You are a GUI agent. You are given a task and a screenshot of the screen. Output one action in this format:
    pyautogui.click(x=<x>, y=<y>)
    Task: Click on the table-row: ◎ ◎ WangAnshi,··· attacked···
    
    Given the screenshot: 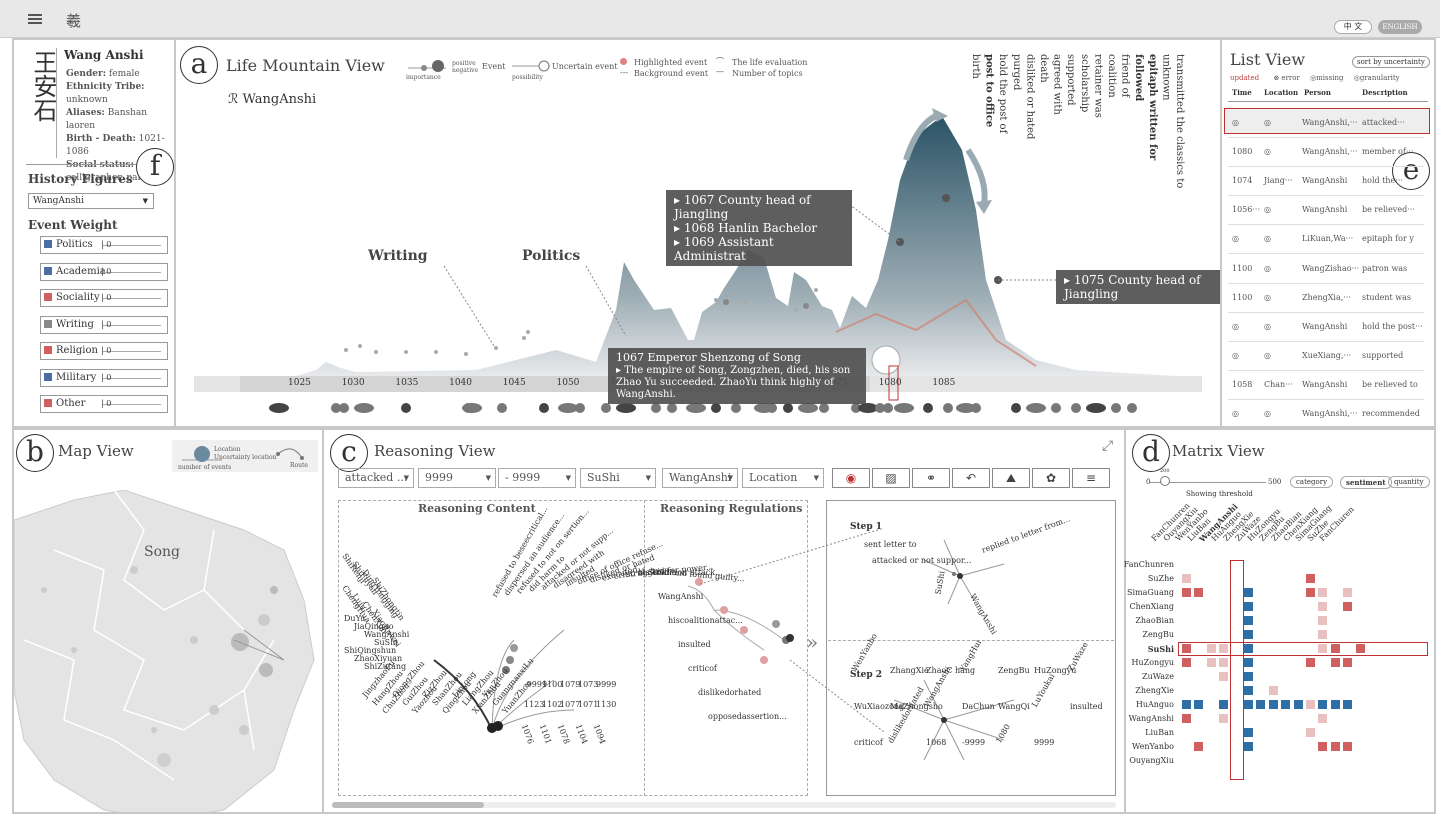 What is the action you would take?
    pyautogui.click(x=1326, y=127)
    